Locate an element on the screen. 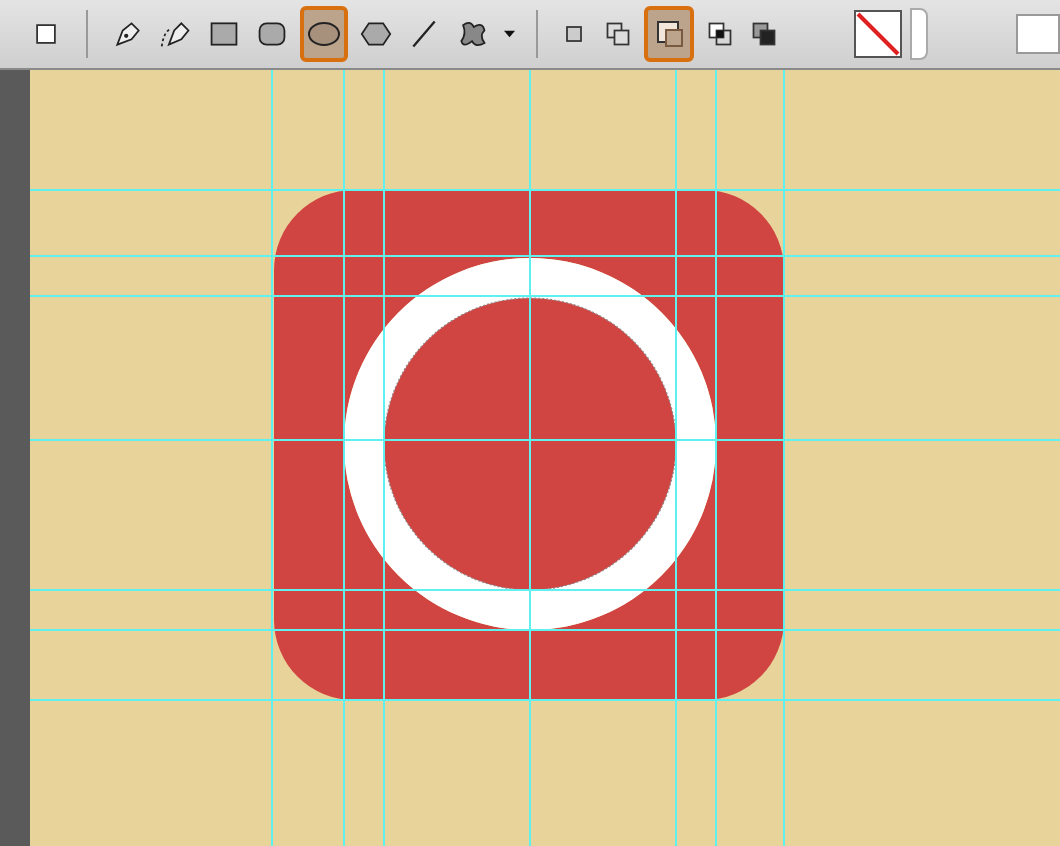 This screenshot has width=1060, height=846. add-icon is located at coordinates (618, 34).